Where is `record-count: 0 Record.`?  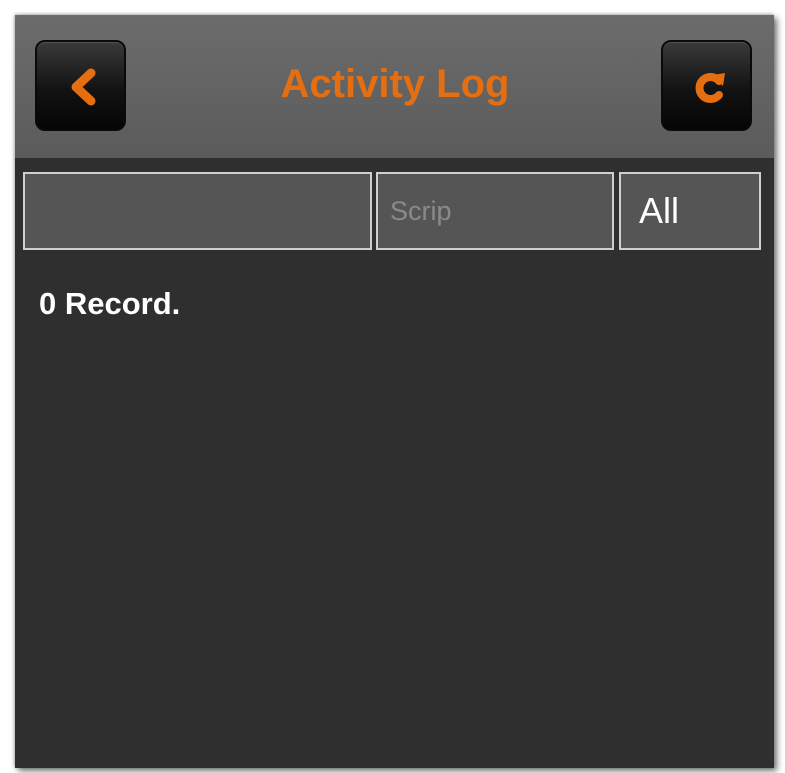
record-count: 0 Record. is located at coordinates (110, 303).